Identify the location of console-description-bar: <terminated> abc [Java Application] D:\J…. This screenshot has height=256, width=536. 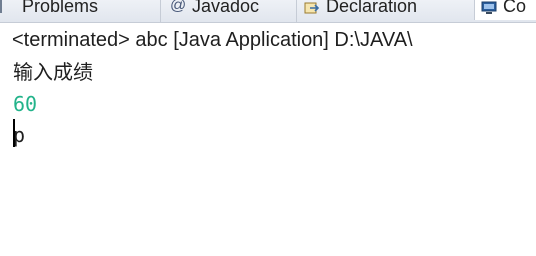
(268, 42).